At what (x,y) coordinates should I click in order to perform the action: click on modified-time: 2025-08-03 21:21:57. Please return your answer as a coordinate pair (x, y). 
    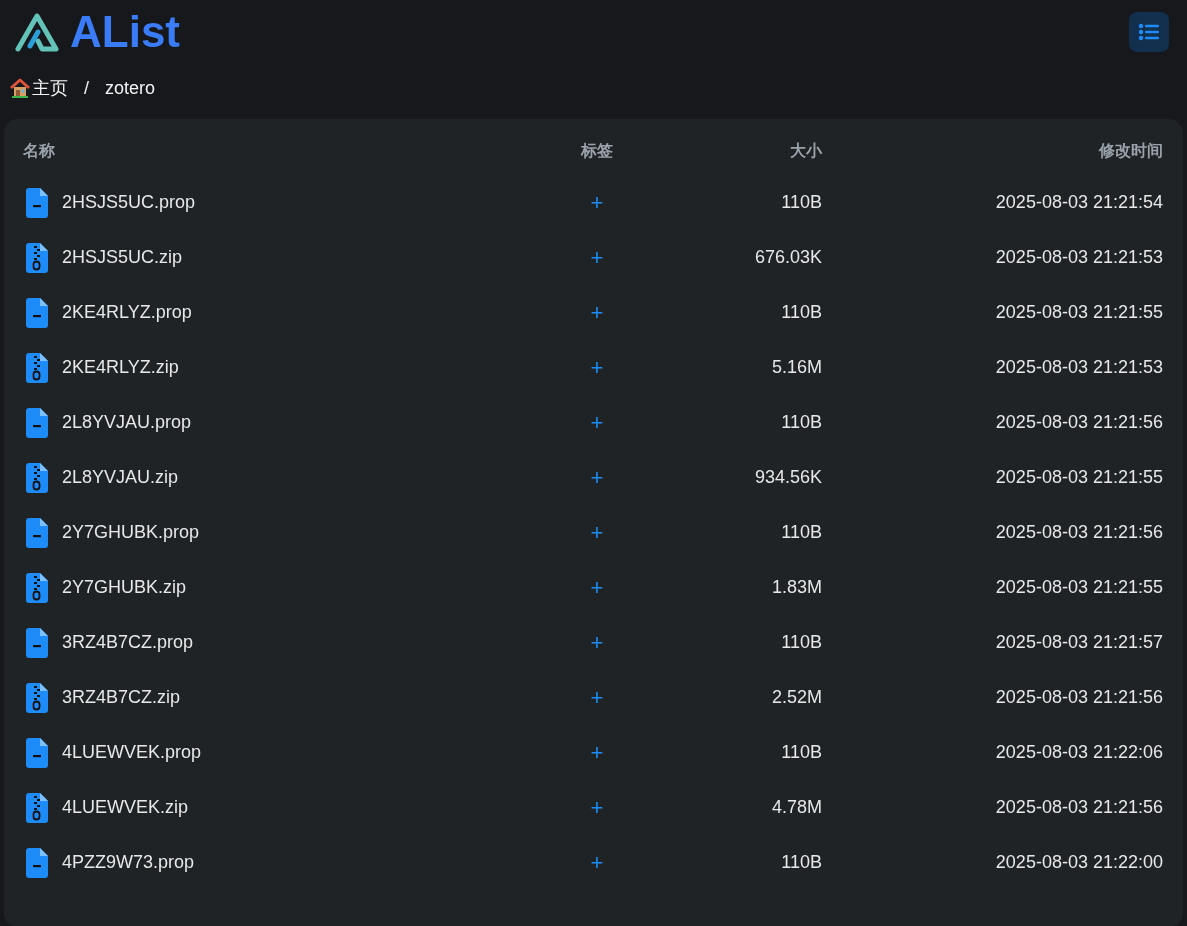
    Looking at the image, I should click on (1078, 642).